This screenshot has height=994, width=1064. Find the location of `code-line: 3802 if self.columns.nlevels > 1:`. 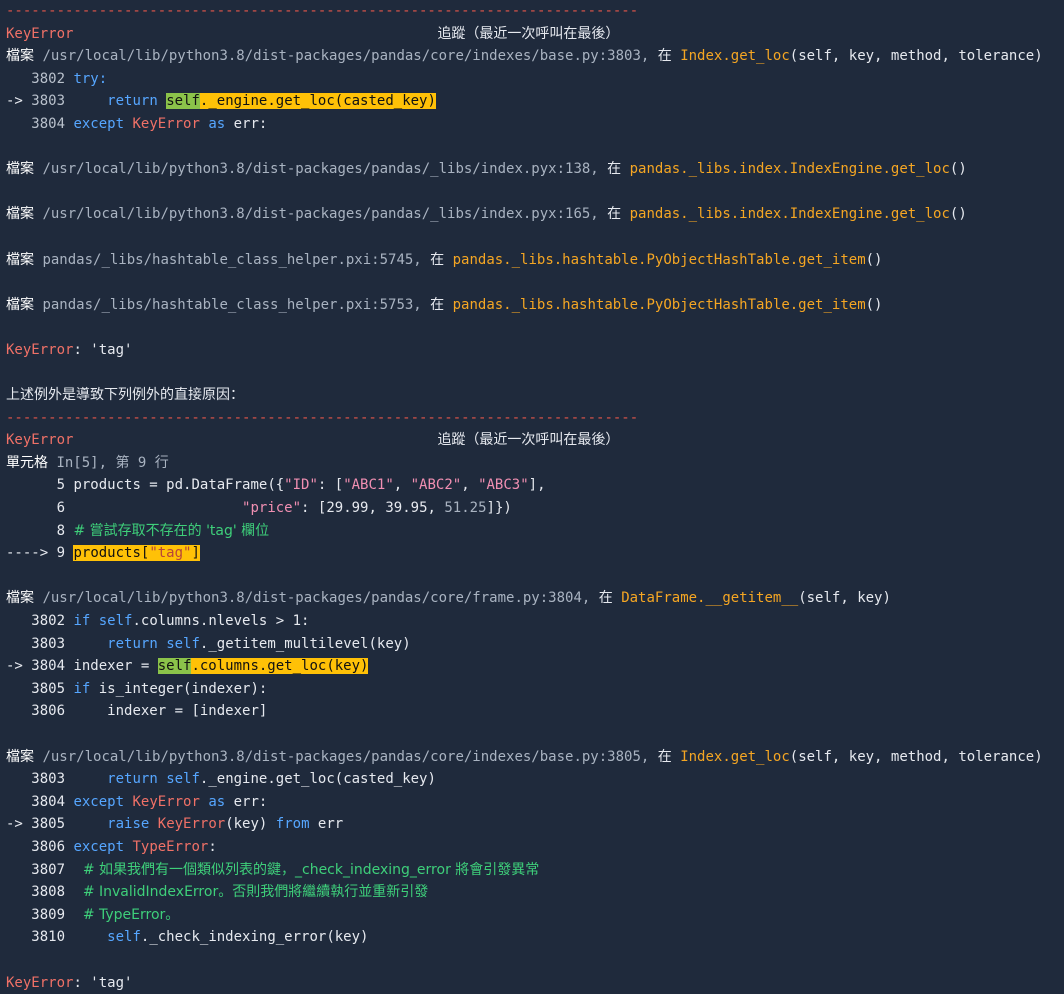

code-line: 3802 if self.columns.nlevels > 1: is located at coordinates (170, 621).